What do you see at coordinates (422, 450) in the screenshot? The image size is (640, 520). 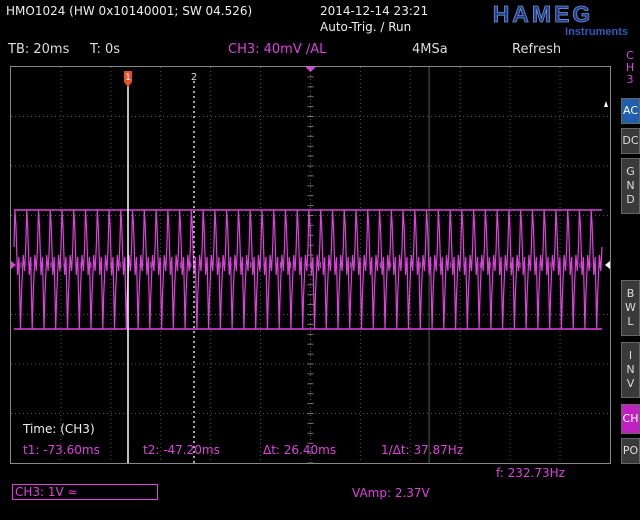 I see `inverse-delta-t-value: 1/Δt: 37.87Hz` at bounding box center [422, 450].